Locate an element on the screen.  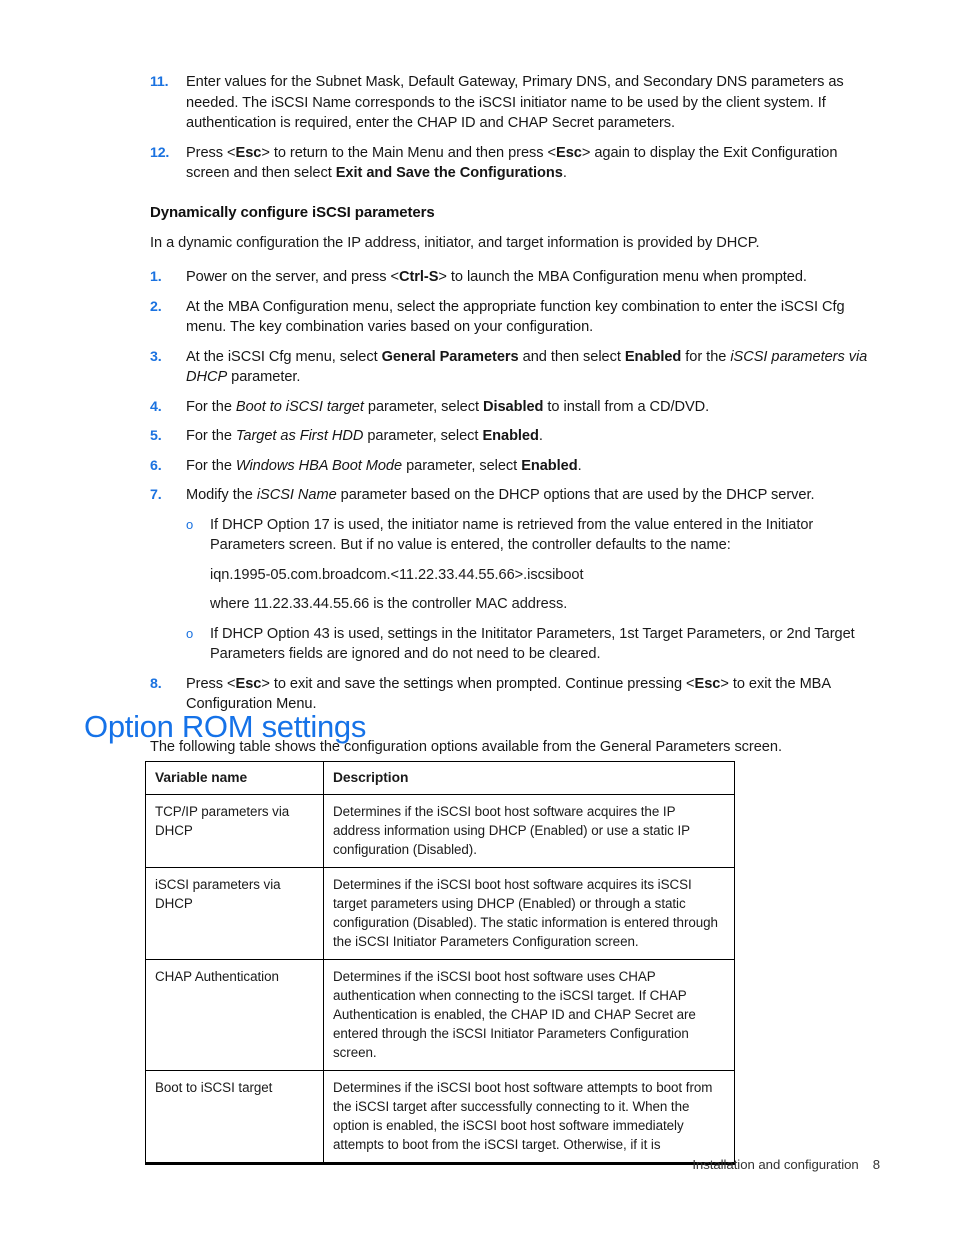
text-fragment: for the is located at coordinates (706, 356).